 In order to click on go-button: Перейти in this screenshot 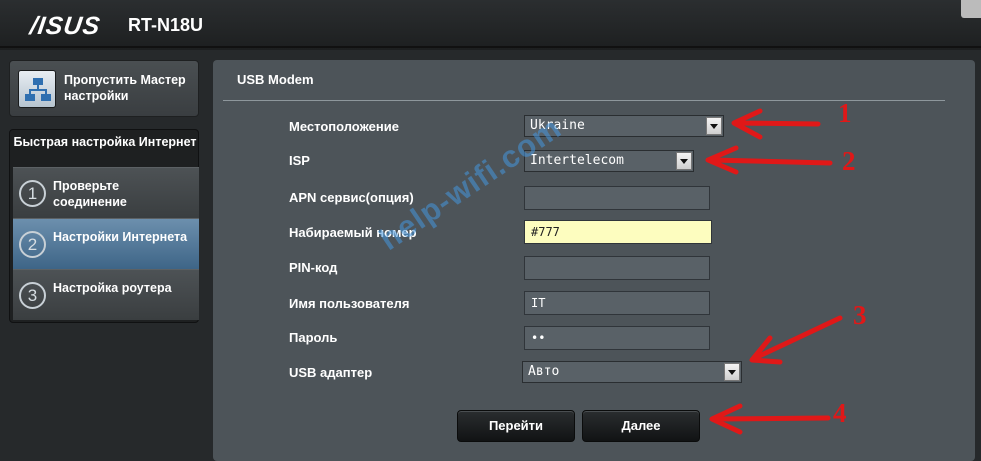, I will do `click(516, 426)`.